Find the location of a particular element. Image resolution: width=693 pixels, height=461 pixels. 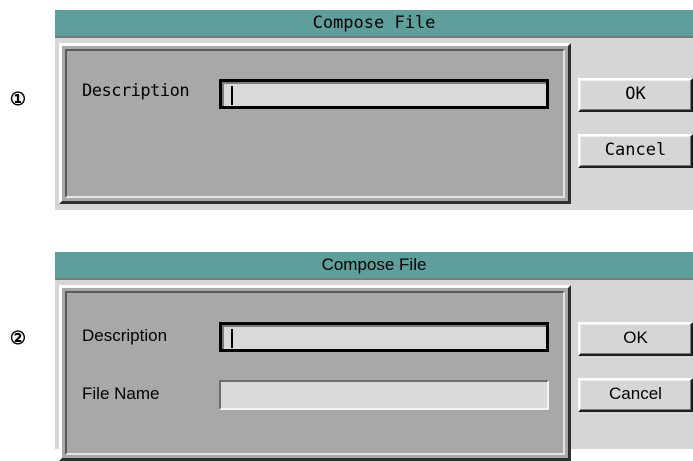

step-marker-2: ② is located at coordinates (18, 338).